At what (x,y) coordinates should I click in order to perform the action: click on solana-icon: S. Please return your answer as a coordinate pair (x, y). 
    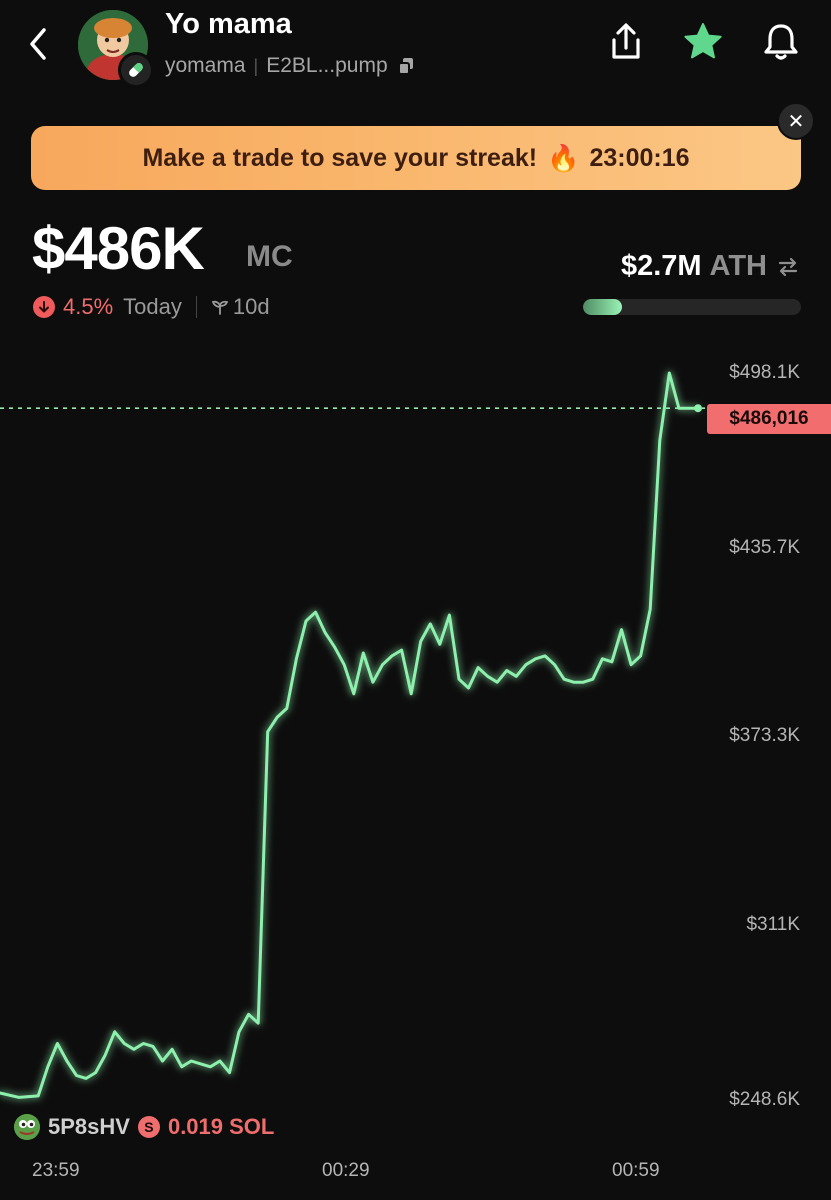
    Looking at the image, I should click on (148, 1127).